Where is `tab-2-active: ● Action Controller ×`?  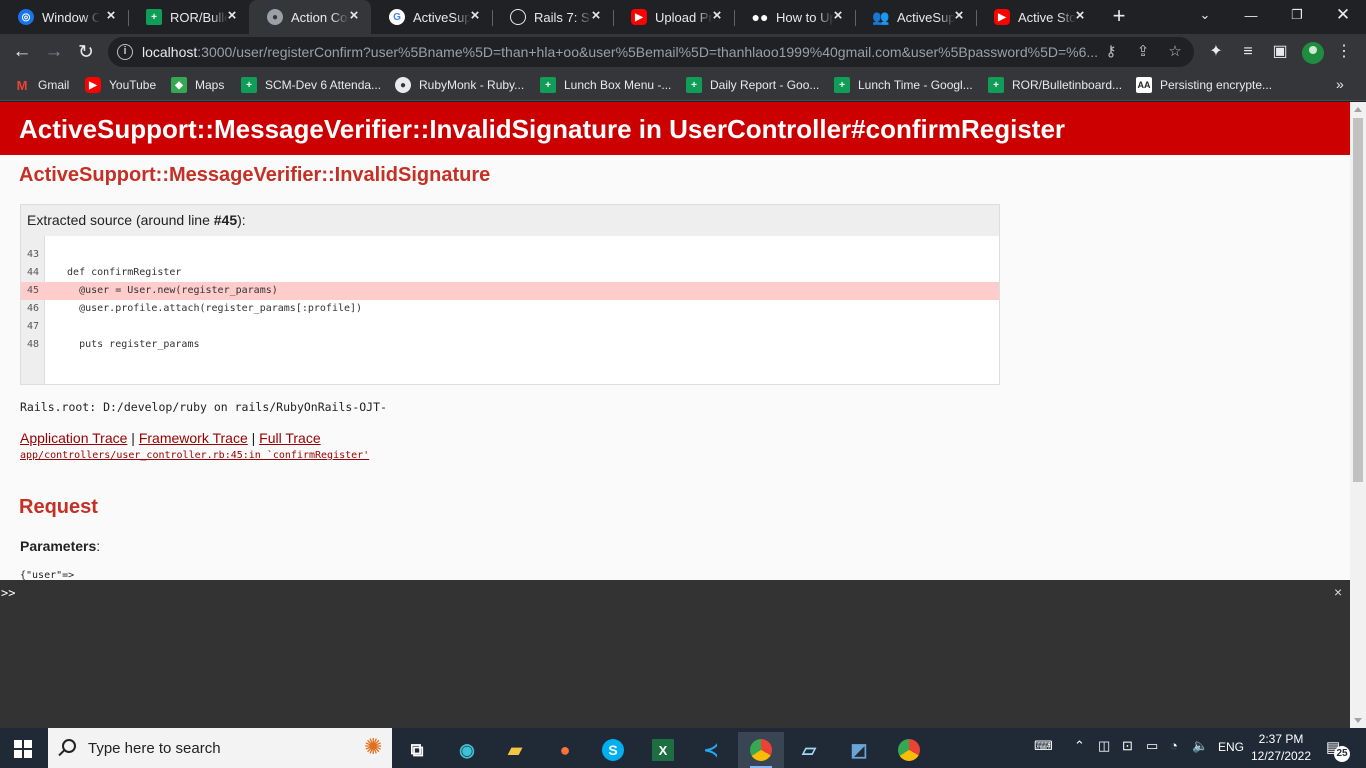 tab-2-active: ● Action Controller × is located at coordinates (310, 17).